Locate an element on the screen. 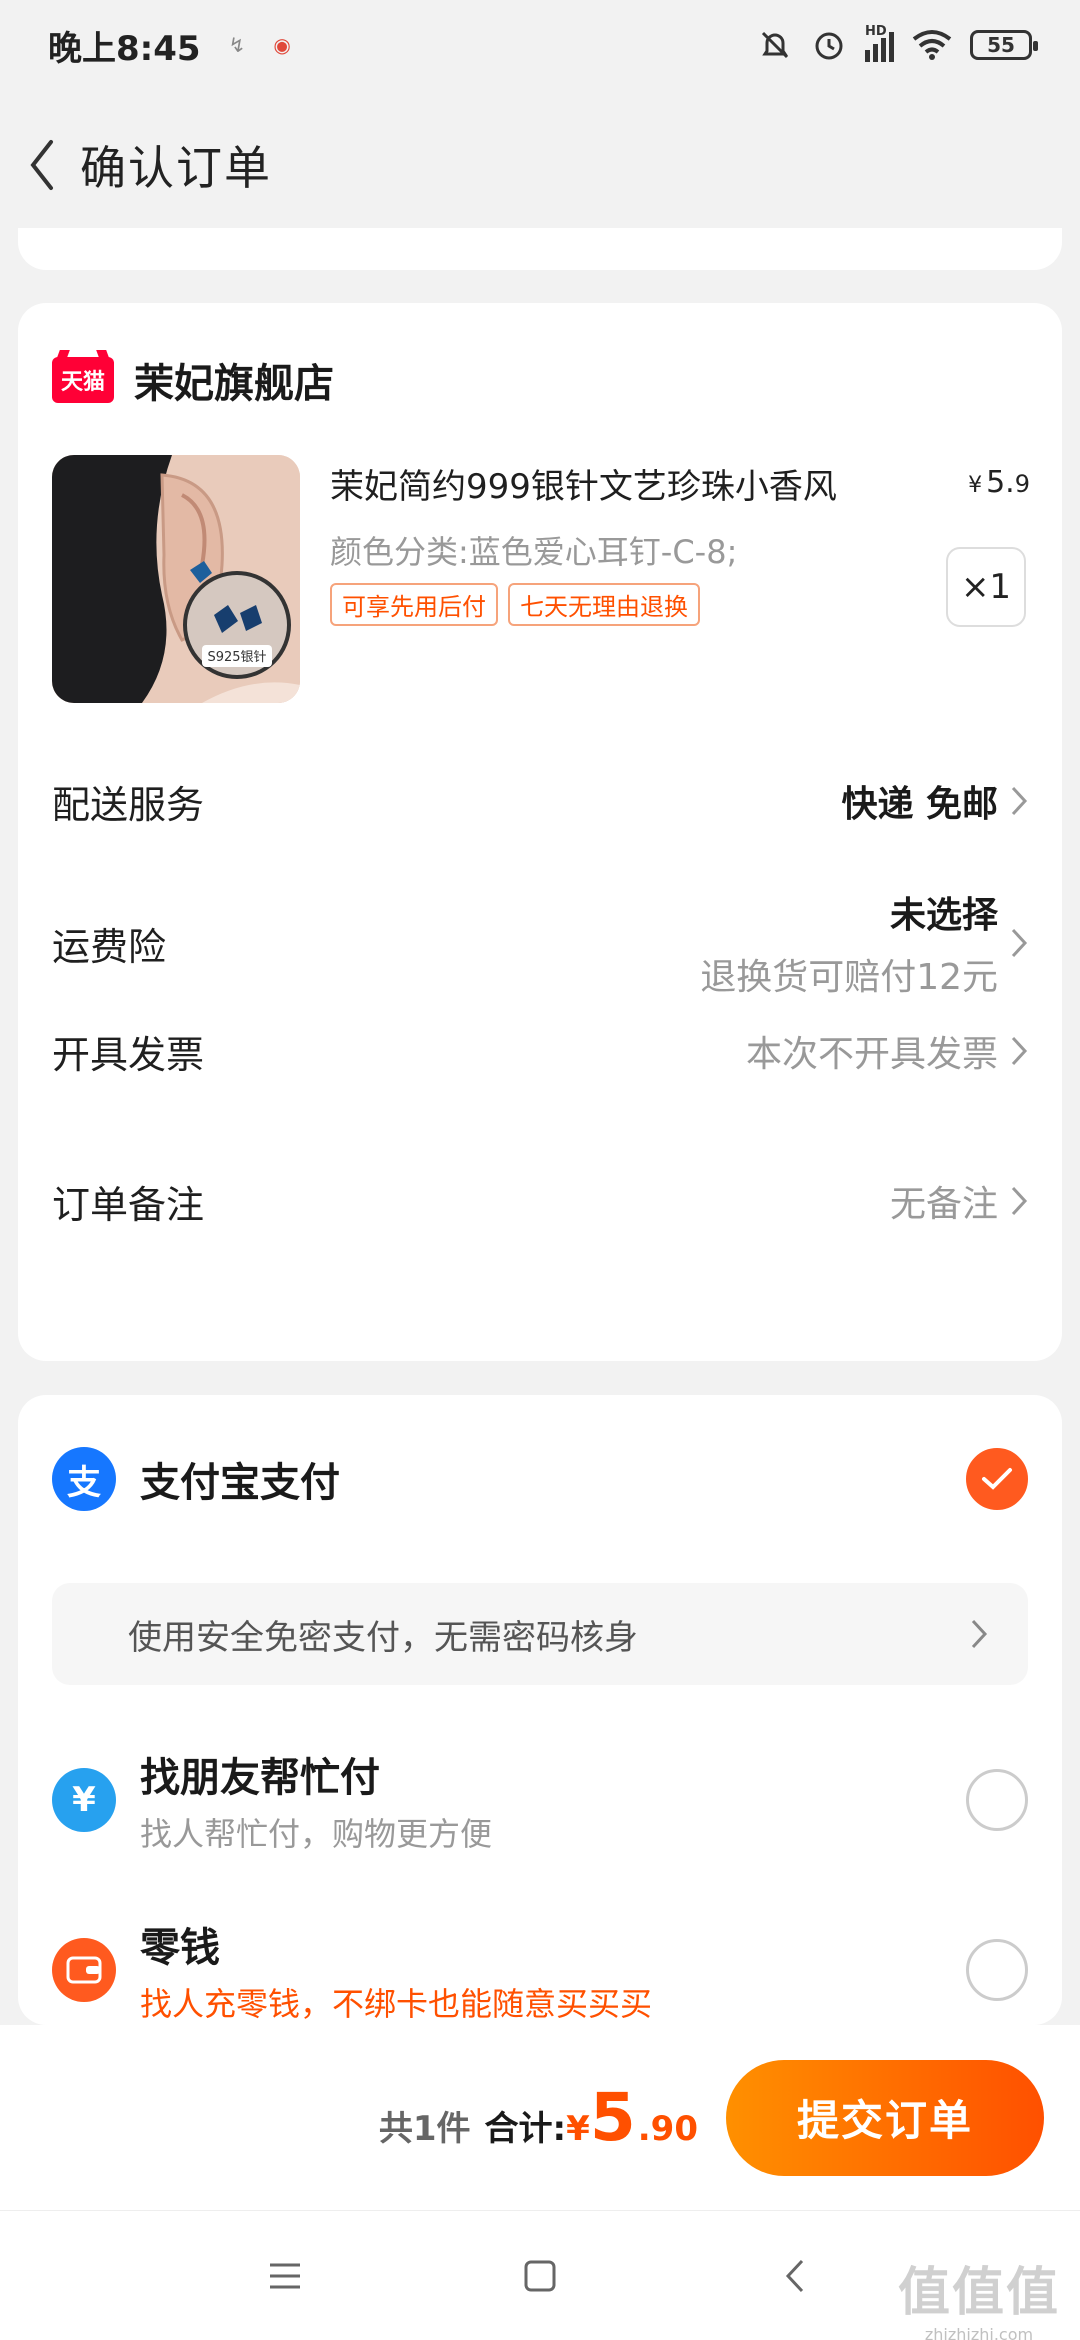 The image size is (1080, 2340). friend-pay-name: 找朋友帮忙付 is located at coordinates (260, 1778).